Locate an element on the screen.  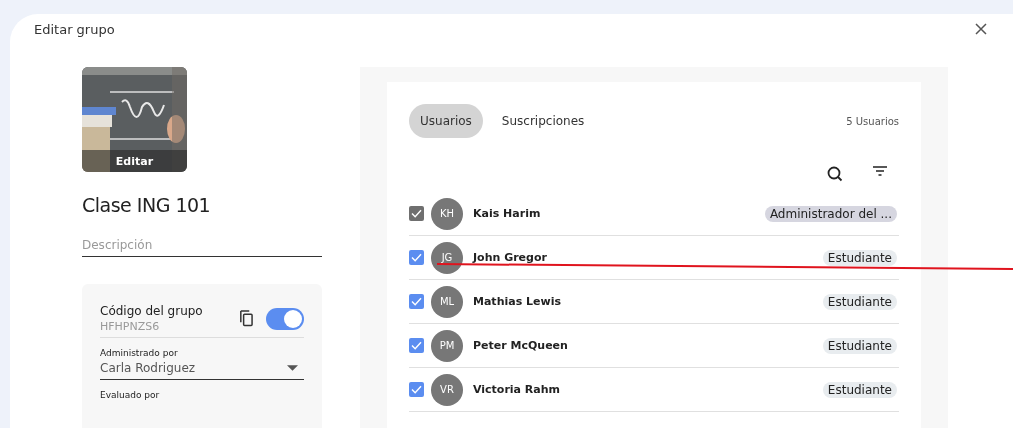
filter-icon is located at coordinates (880, 171).